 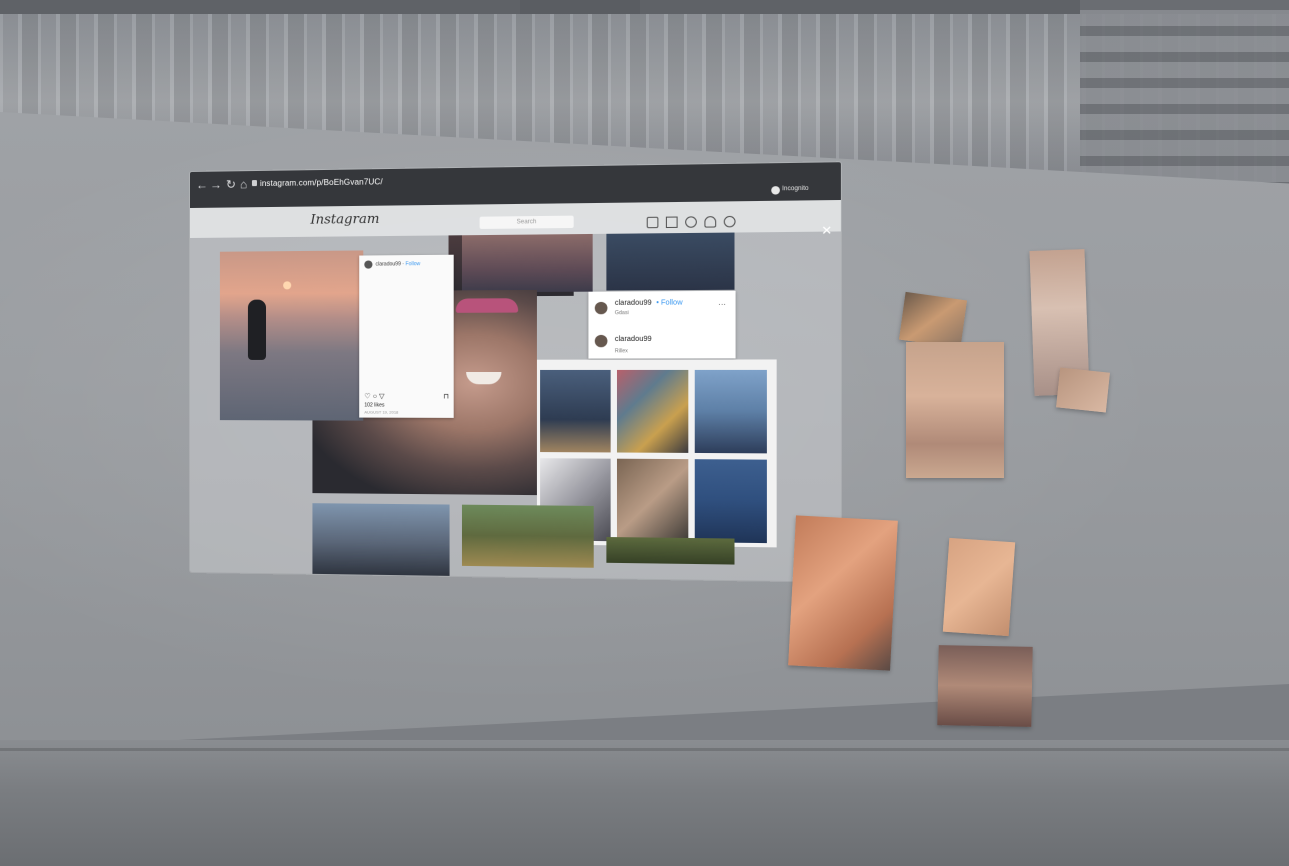 I want to click on search-placeholder: Search, so click(x=527, y=222).